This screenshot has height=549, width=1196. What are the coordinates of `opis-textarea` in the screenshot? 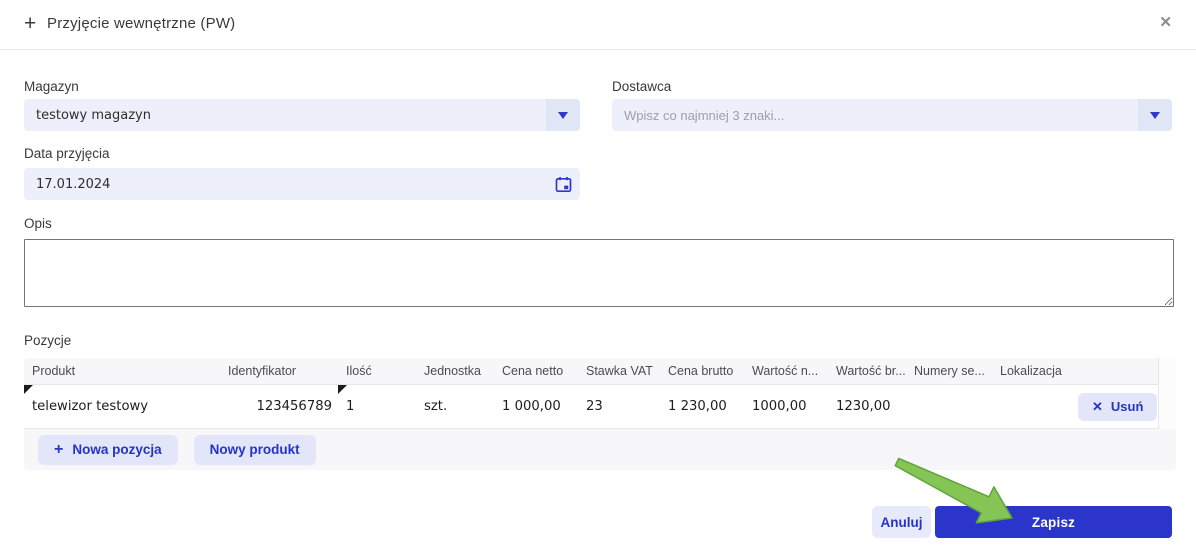 It's located at (599, 273).